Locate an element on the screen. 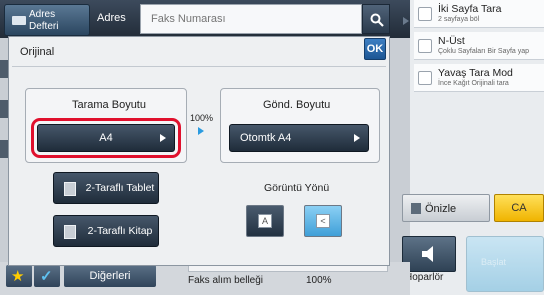  divider is located at coordinates (199, 66).